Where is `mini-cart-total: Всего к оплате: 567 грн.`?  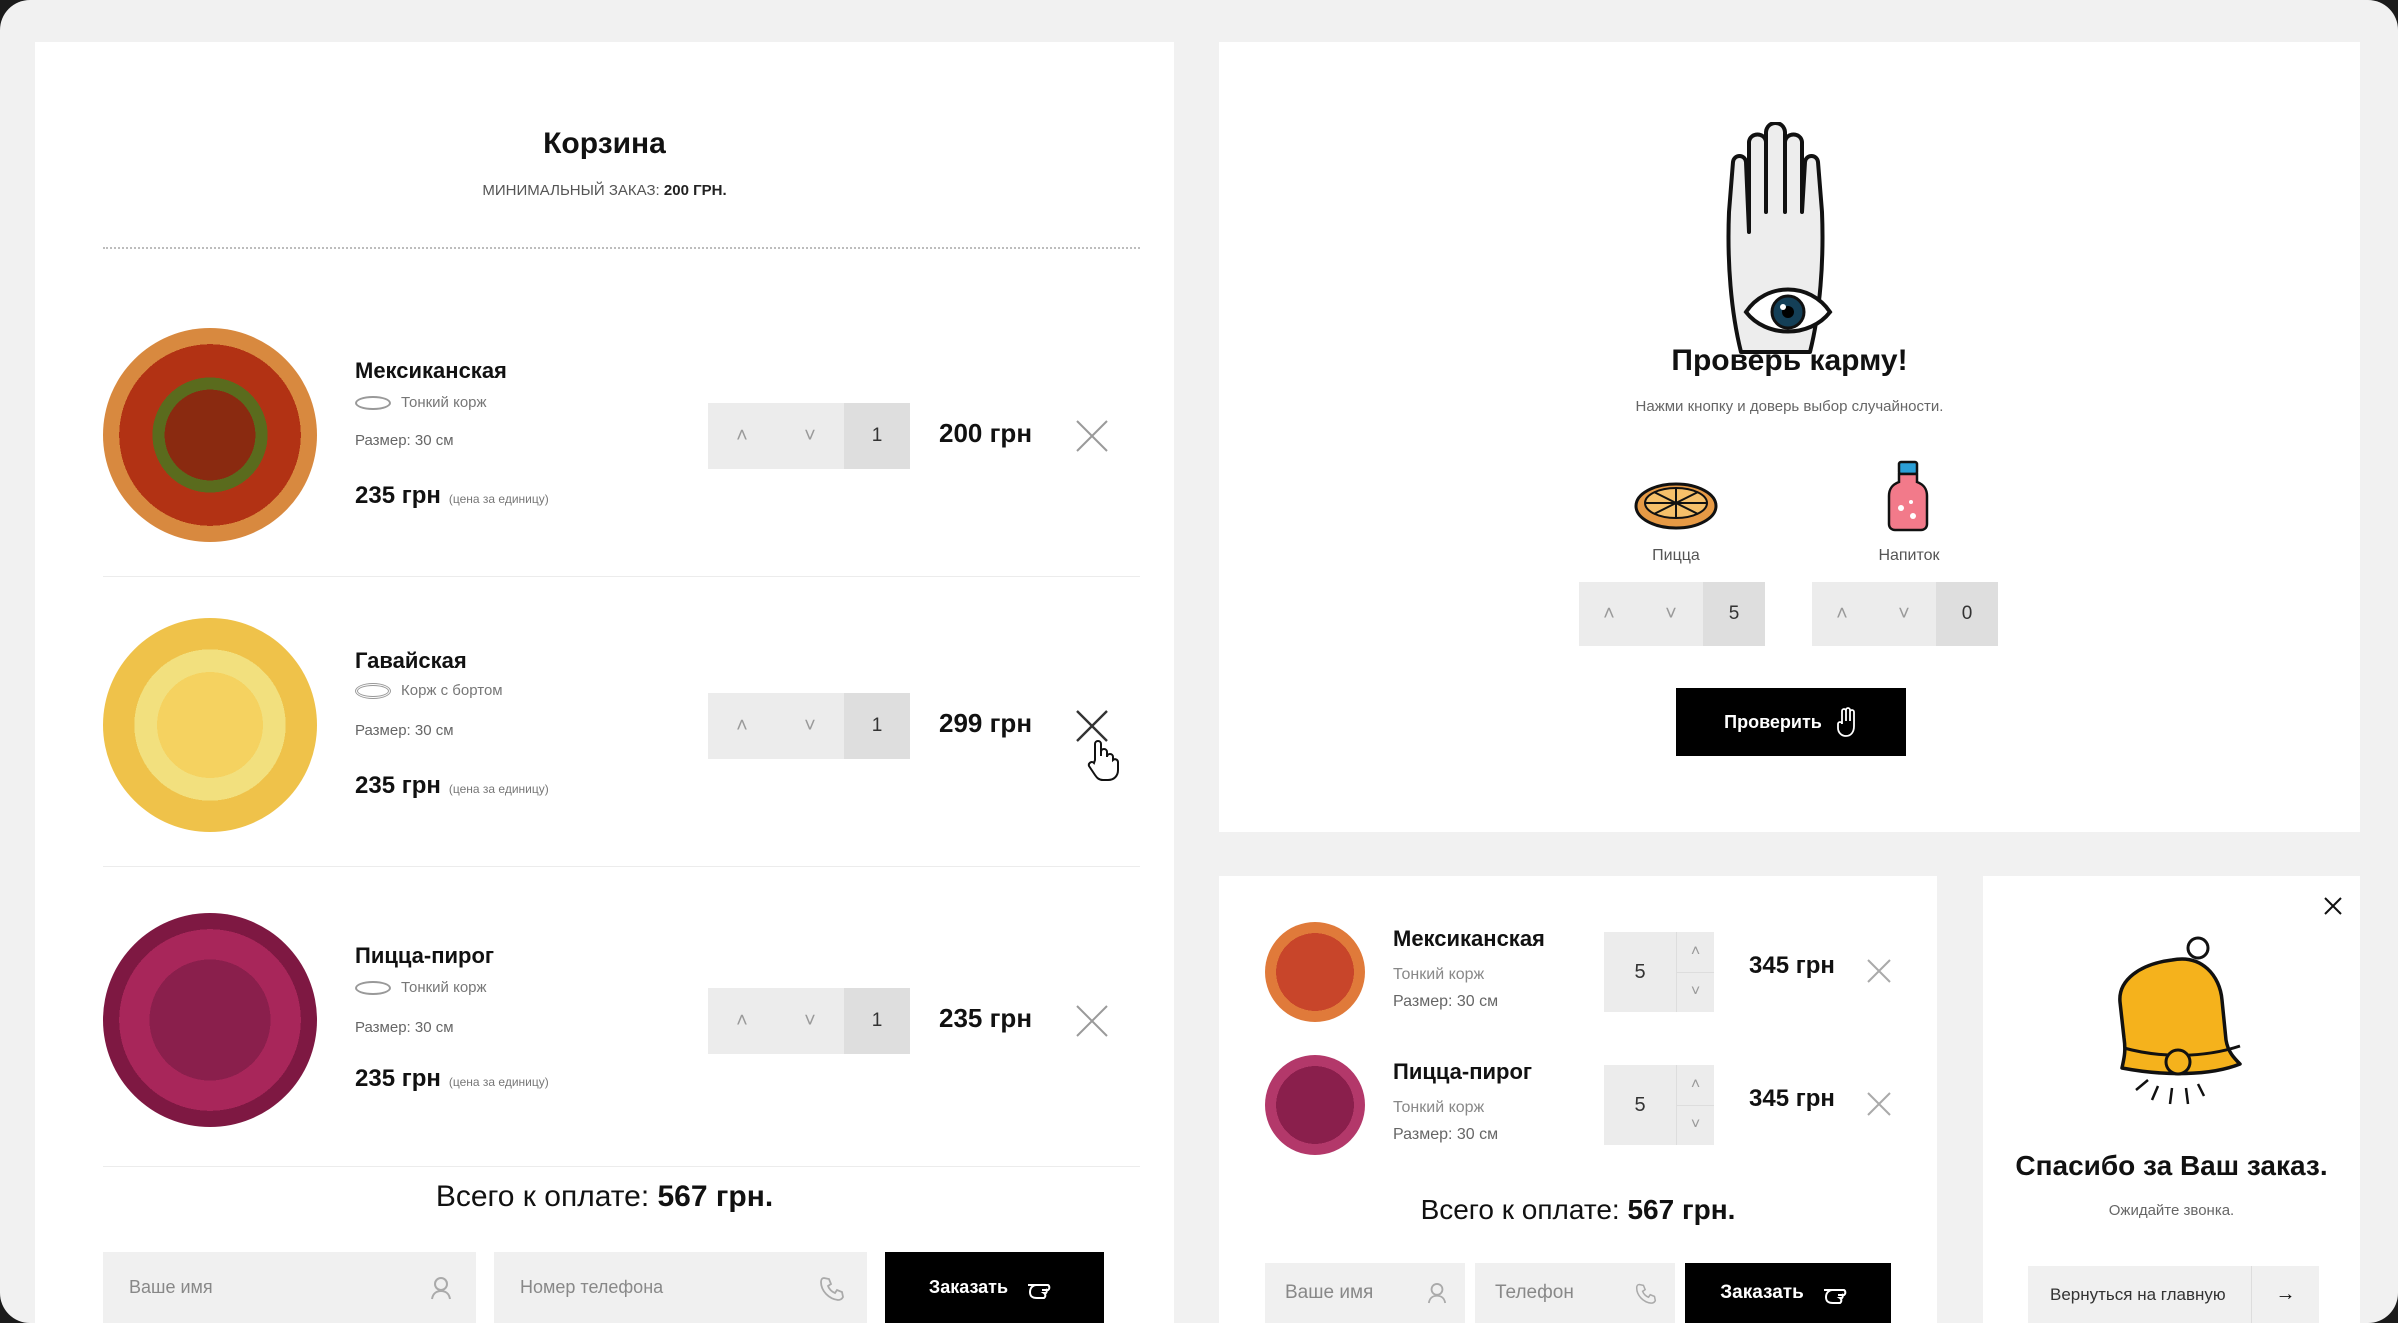 mini-cart-total: Всего к оплате: 567 грн. is located at coordinates (1578, 1209).